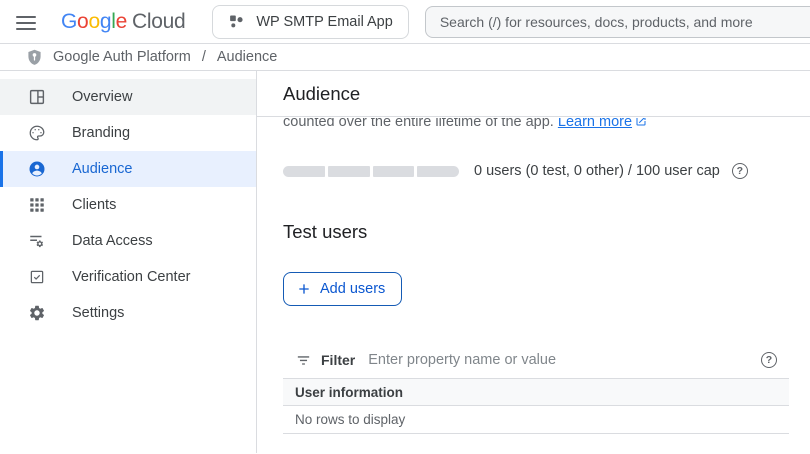 The image size is (810, 454). I want to click on palette-icon, so click(37, 133).